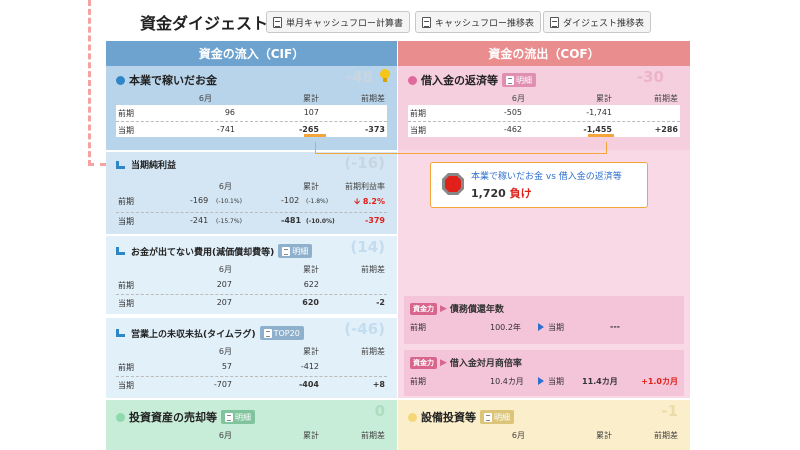 The width and height of the screenshot is (800, 450). Describe the element at coordinates (365, 186) in the screenshot. I see `col-profit-rate: 前期利益率` at that location.